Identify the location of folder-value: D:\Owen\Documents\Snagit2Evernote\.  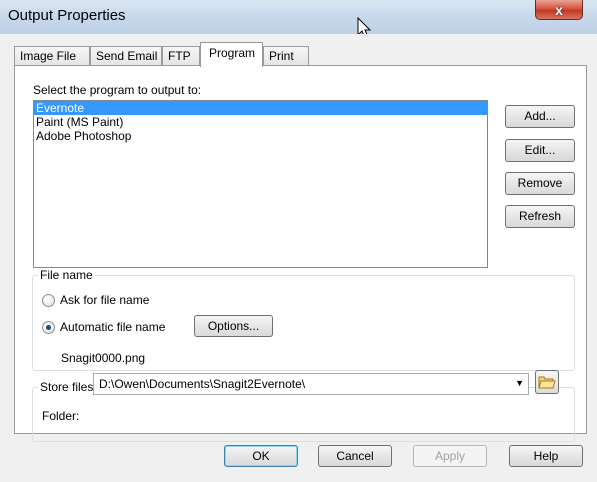
(202, 384).